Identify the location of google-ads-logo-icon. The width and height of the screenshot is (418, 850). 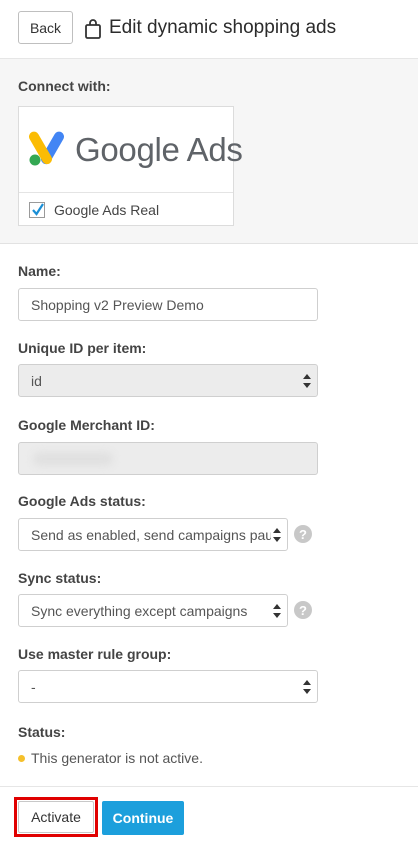
(46, 148).